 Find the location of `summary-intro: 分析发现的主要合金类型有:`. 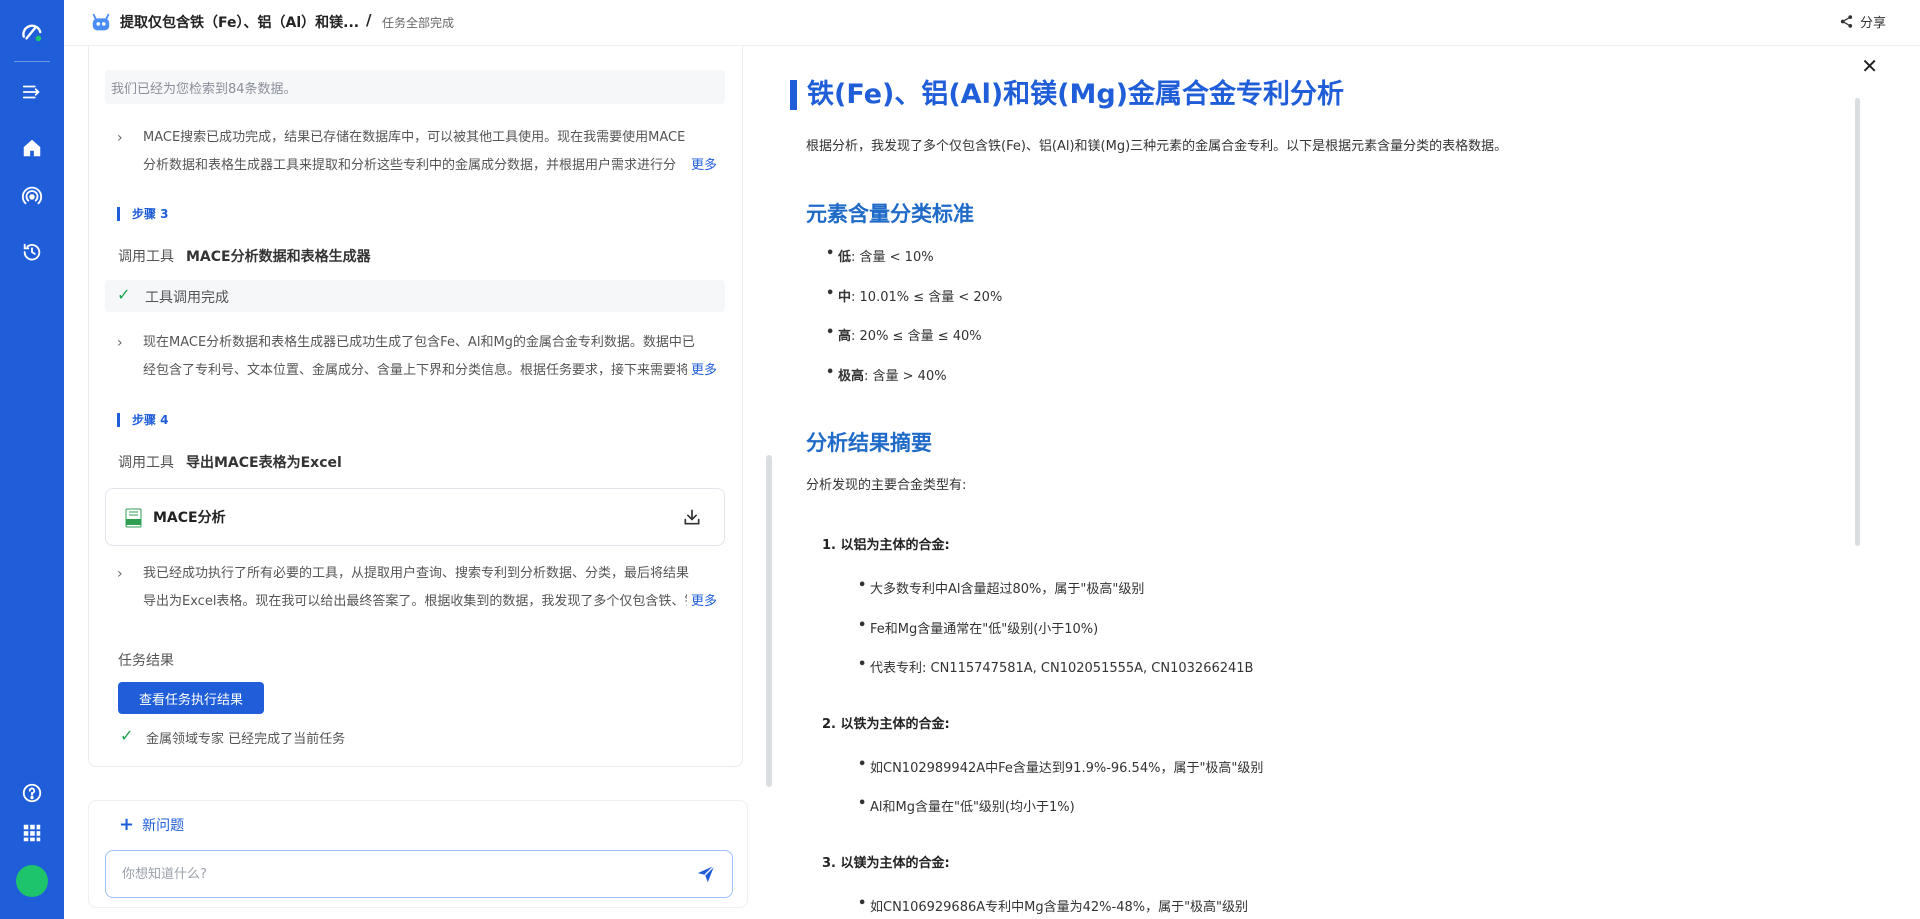

summary-intro: 分析发现的主要合金类型有: is located at coordinates (886, 485).